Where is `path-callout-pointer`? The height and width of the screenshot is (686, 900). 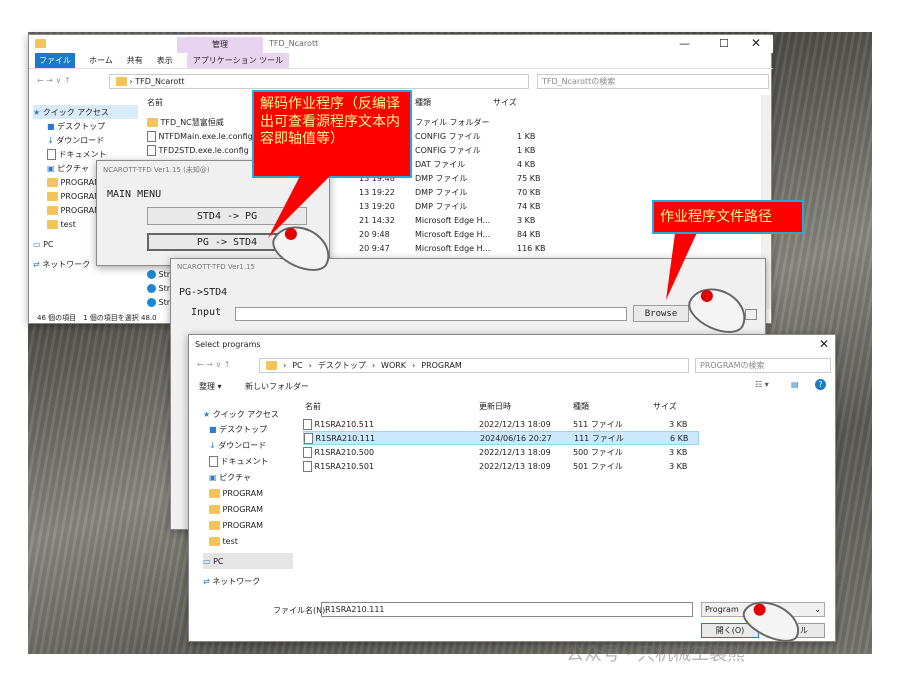 path-callout-pointer is located at coordinates (683, 263).